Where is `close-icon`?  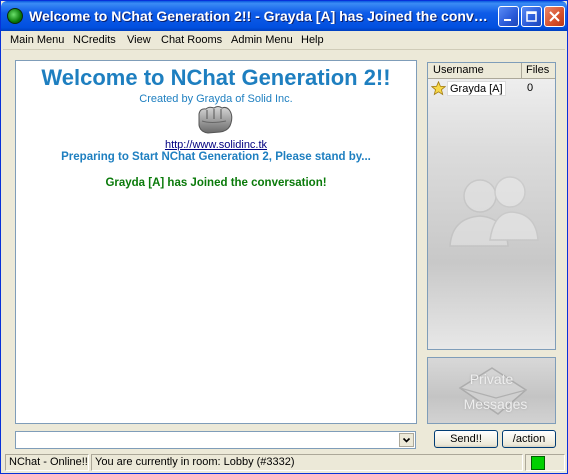 close-icon is located at coordinates (554, 16).